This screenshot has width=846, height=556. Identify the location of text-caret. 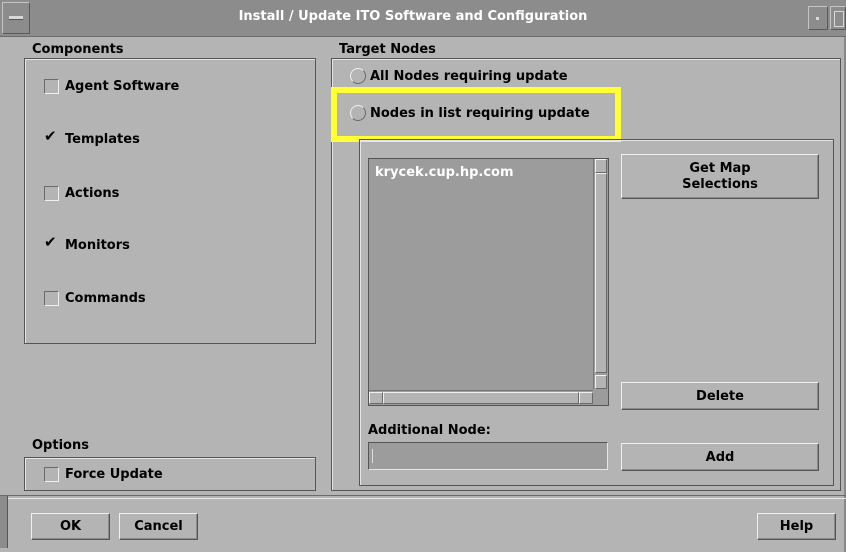
(372, 456).